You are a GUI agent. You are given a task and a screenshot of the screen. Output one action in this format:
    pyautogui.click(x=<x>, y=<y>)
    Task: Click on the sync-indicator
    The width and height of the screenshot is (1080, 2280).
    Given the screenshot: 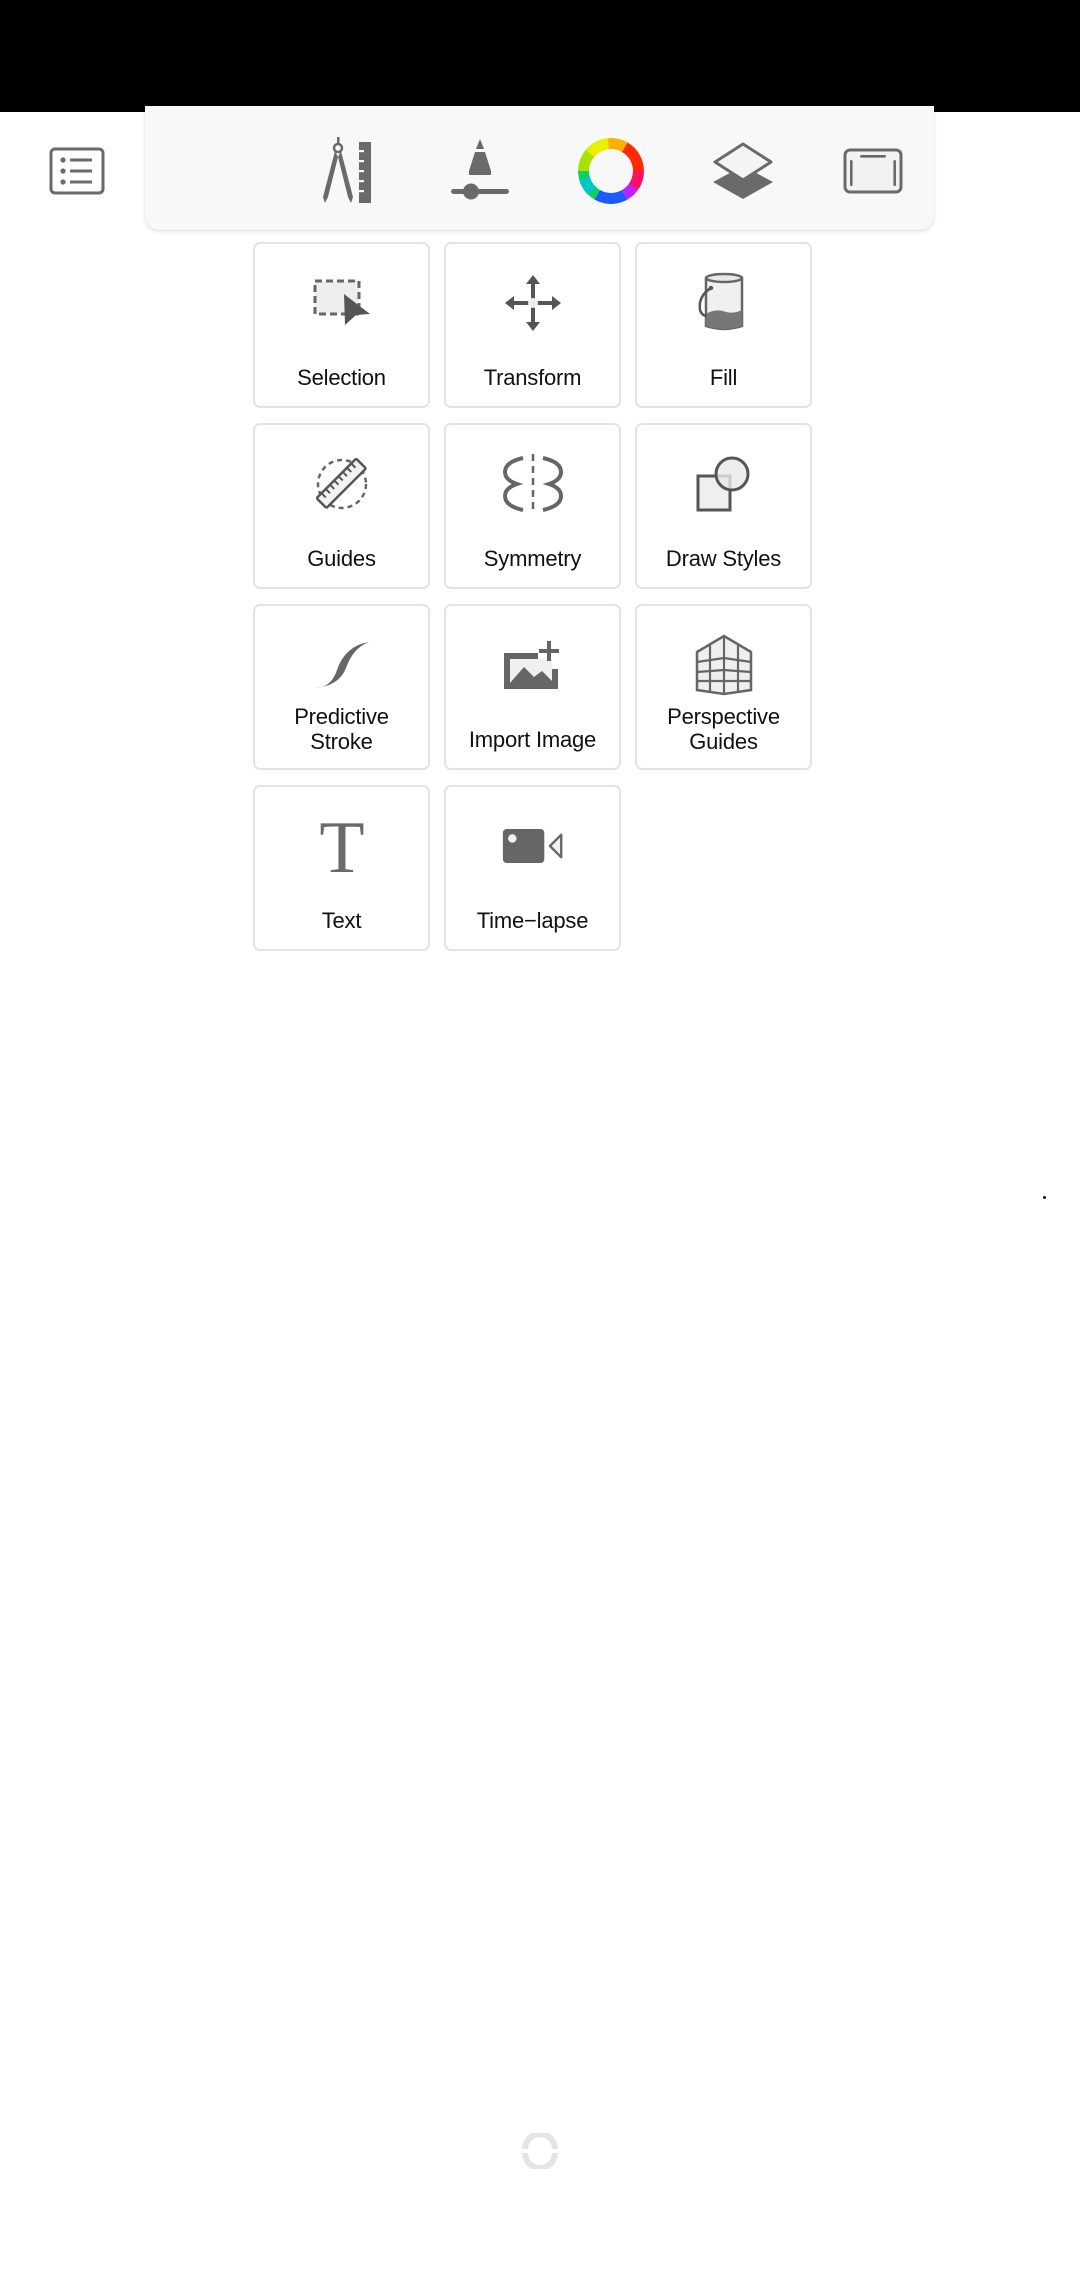 What is the action you would take?
    pyautogui.click(x=540, y=2151)
    